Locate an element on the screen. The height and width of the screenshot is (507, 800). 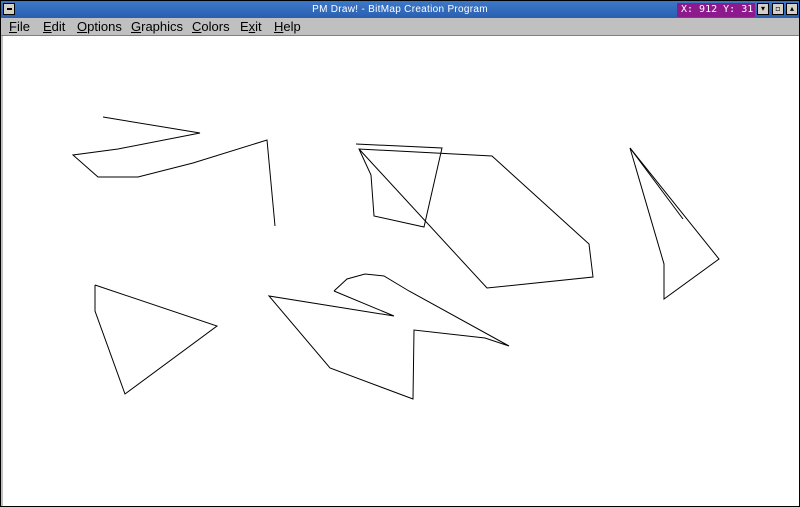
menu-exit: Exit is located at coordinates (251, 26).